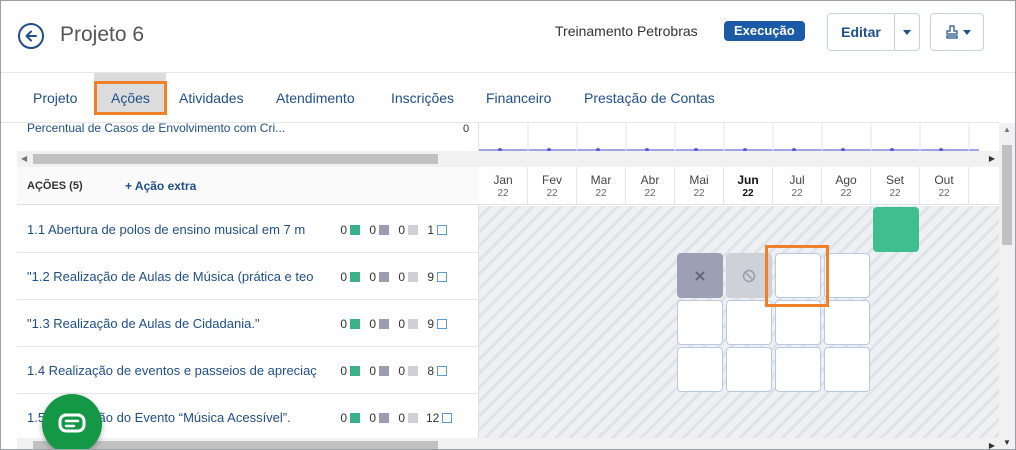  Describe the element at coordinates (748, 186) in the screenshot. I see `month-column-header-current: Jun 22` at that location.